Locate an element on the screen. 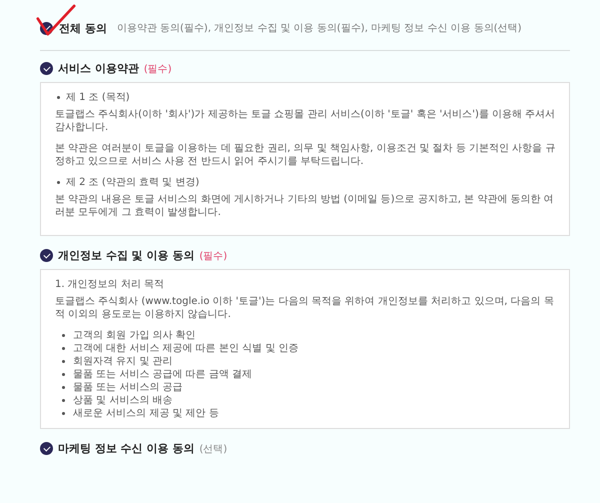 This screenshot has height=503, width=600. list-item: 고객에 대한 서비스 제공에 따른 본인 식별 및 인증 is located at coordinates (185, 348).